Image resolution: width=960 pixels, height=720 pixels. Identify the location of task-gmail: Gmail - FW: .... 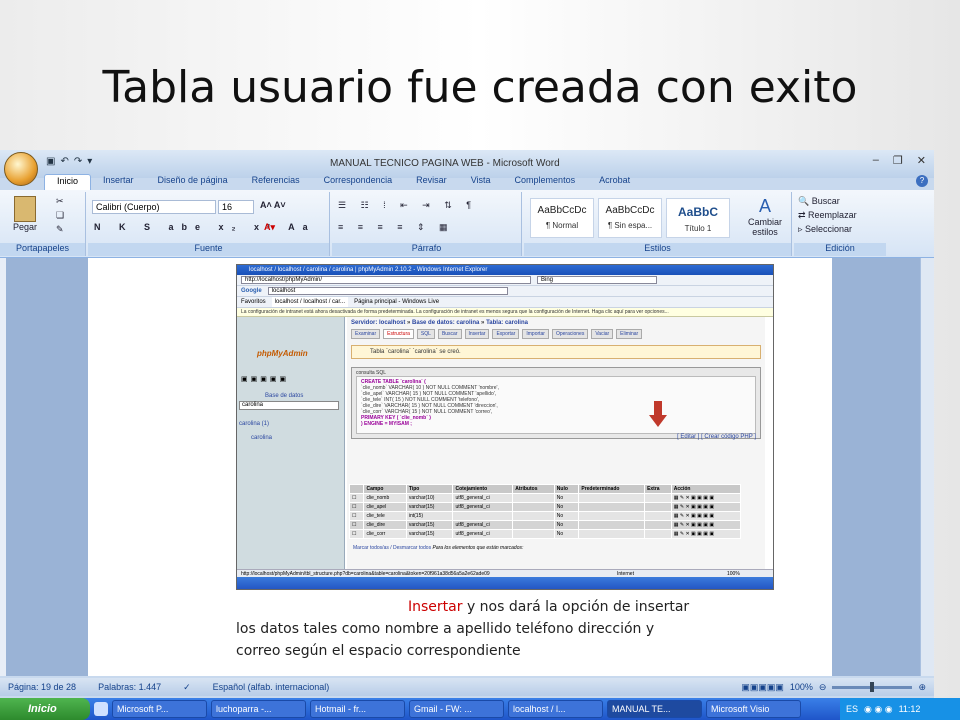
(456, 709).